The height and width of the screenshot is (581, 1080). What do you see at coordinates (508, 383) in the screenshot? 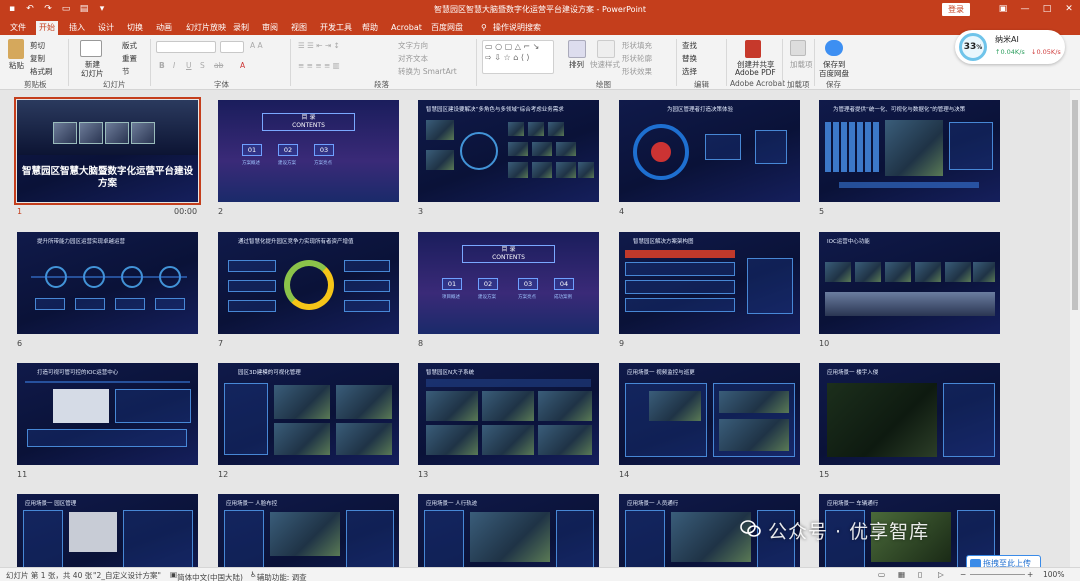
I see `slide-bar` at bounding box center [508, 383].